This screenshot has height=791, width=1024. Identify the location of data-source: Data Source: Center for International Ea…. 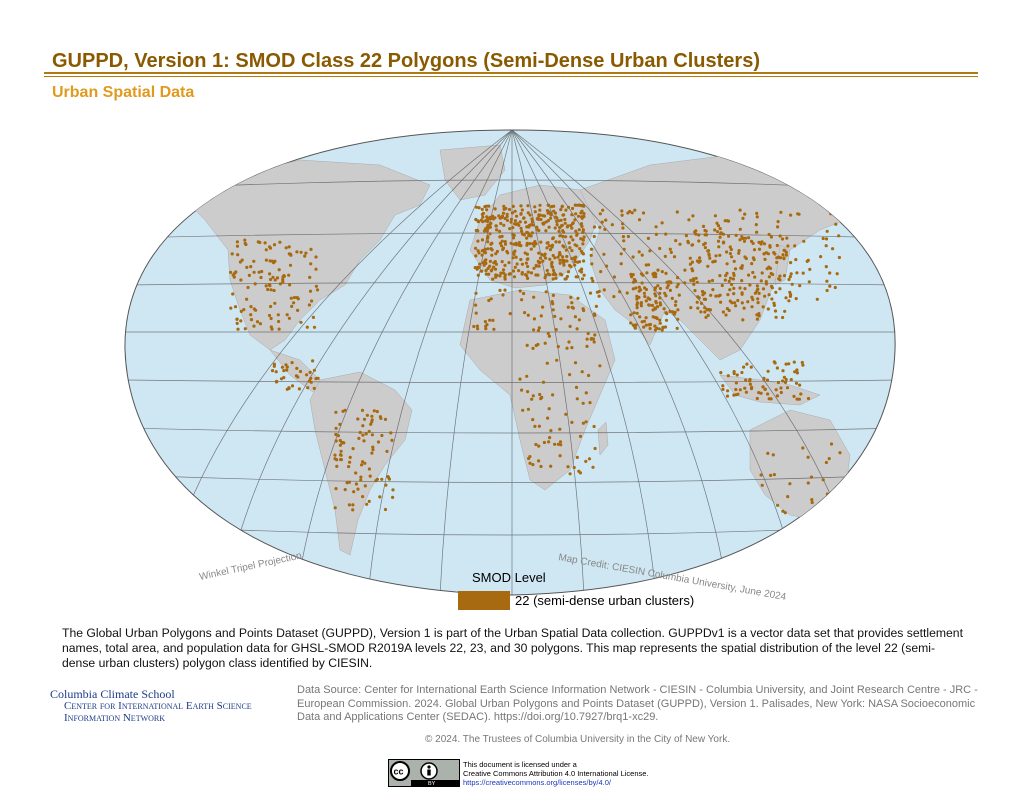
(637, 703).